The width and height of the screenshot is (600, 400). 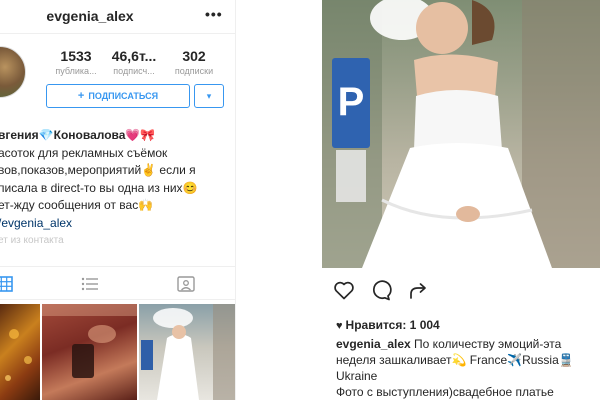 What do you see at coordinates (339, 326) in the screenshot?
I see `heart-icon: ♥` at bounding box center [339, 326].